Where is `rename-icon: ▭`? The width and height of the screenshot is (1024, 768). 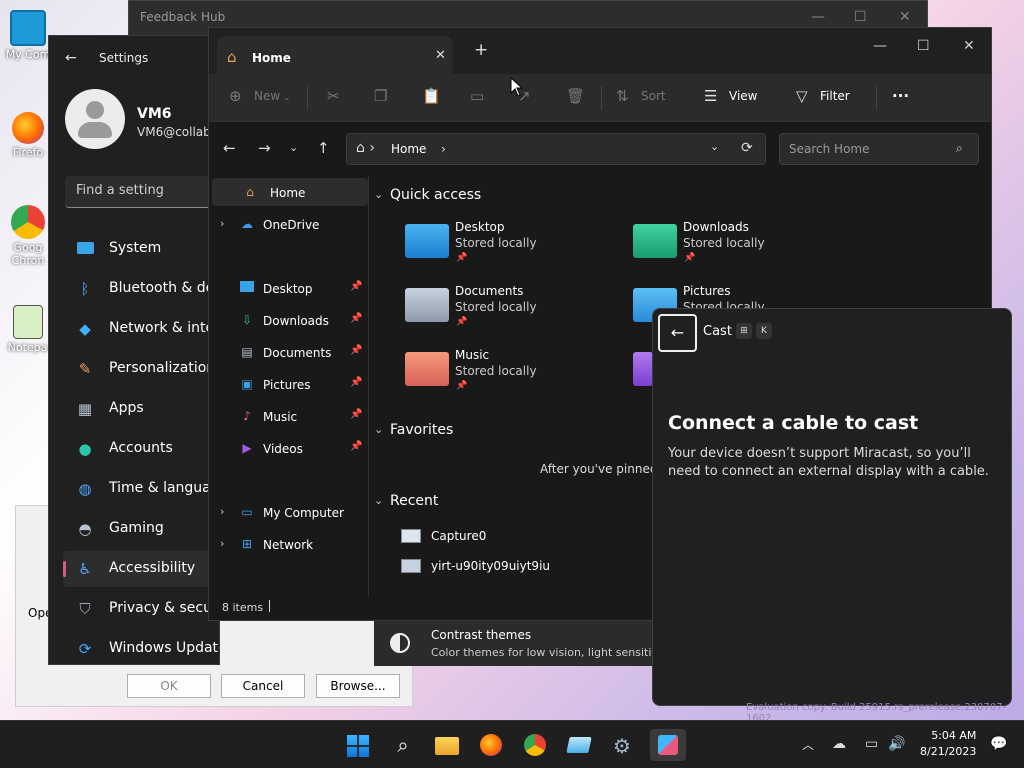
rename-icon: ▭ is located at coordinates (477, 96).